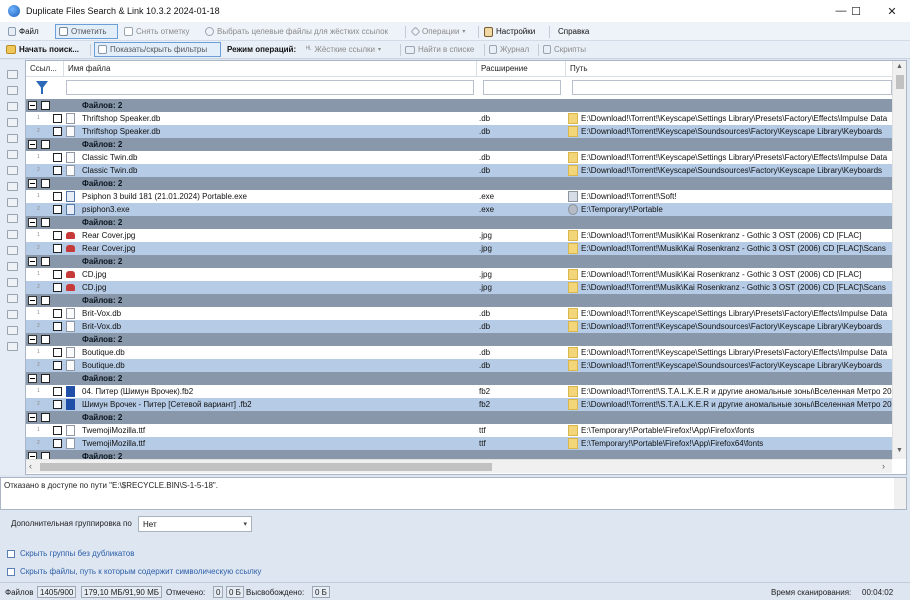 Image resolution: width=910 pixels, height=600 pixels. What do you see at coordinates (156, 31) in the screenshot?
I see `unmark-button: Снять отметку` at bounding box center [156, 31].